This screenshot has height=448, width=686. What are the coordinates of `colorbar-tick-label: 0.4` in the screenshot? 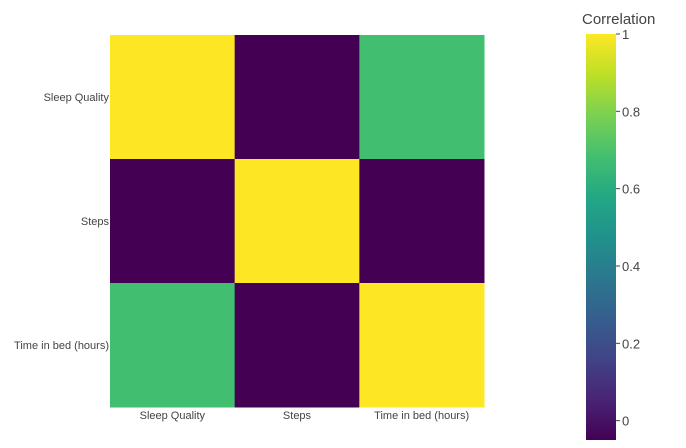 It's located at (631, 266).